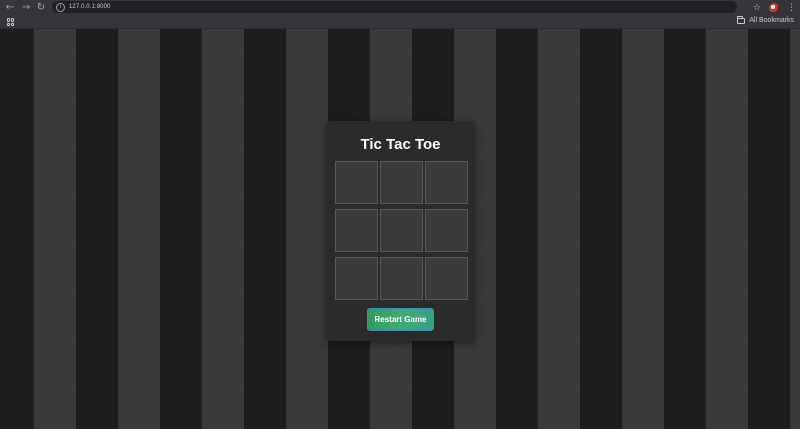 This screenshot has height=429, width=800. Describe the element at coordinates (41, 7) in the screenshot. I see `reload-icon: ↻` at that location.